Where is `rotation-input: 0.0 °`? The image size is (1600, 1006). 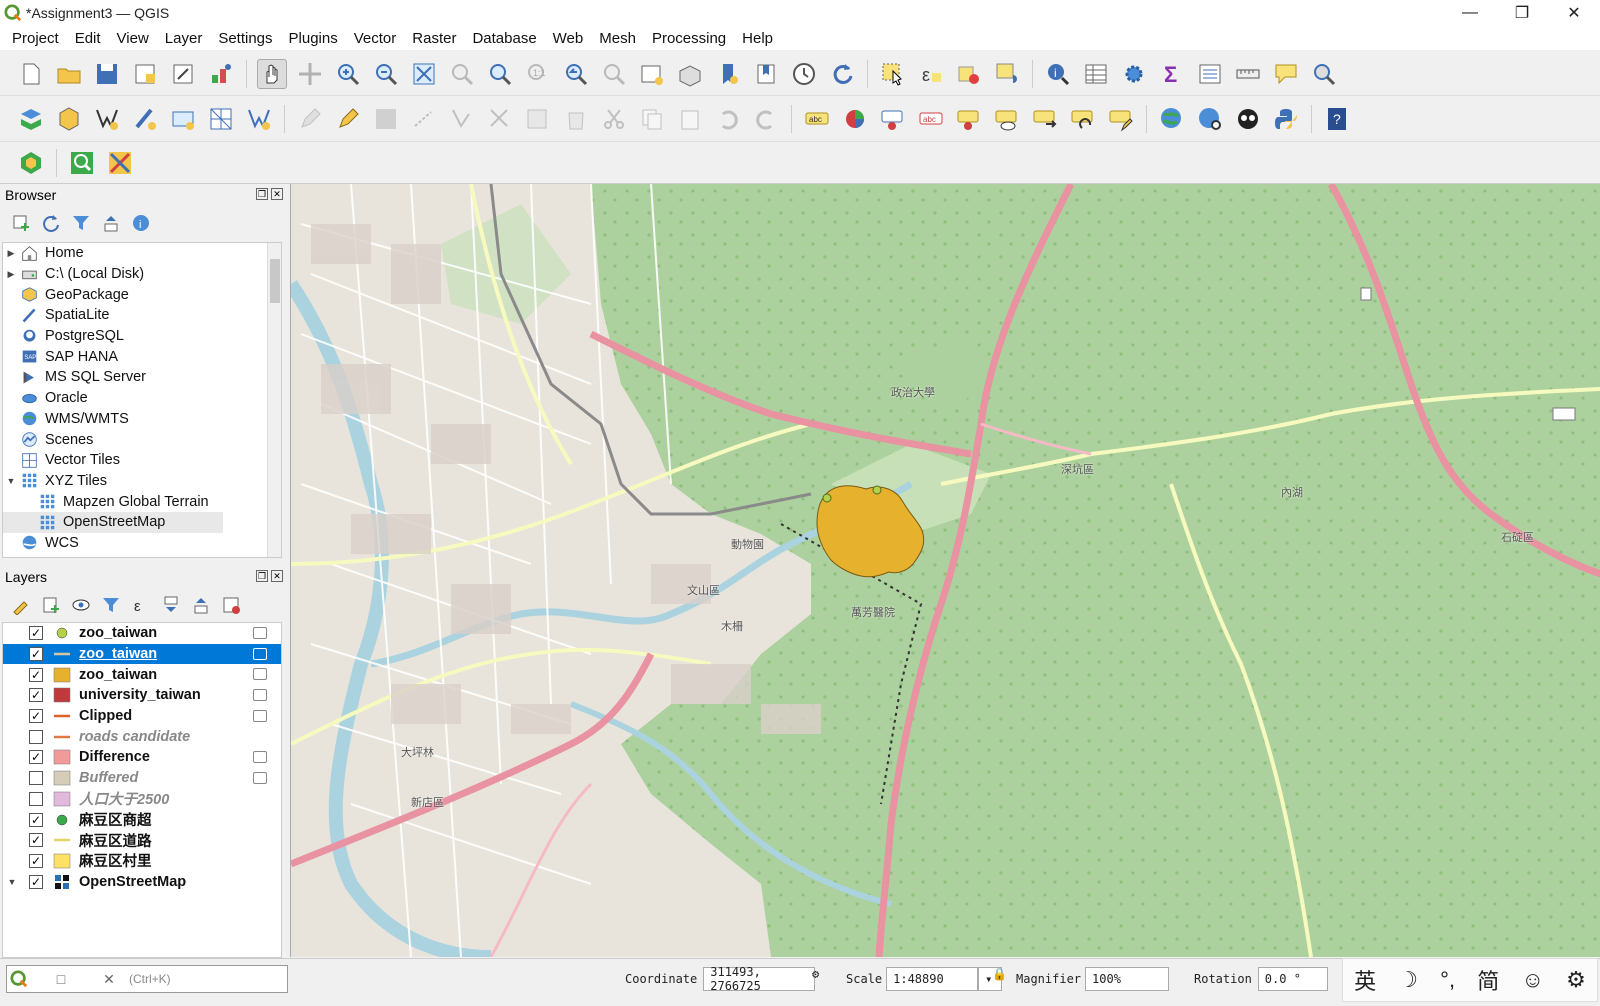 rotation-input: 0.0 ° is located at coordinates (1292, 979).